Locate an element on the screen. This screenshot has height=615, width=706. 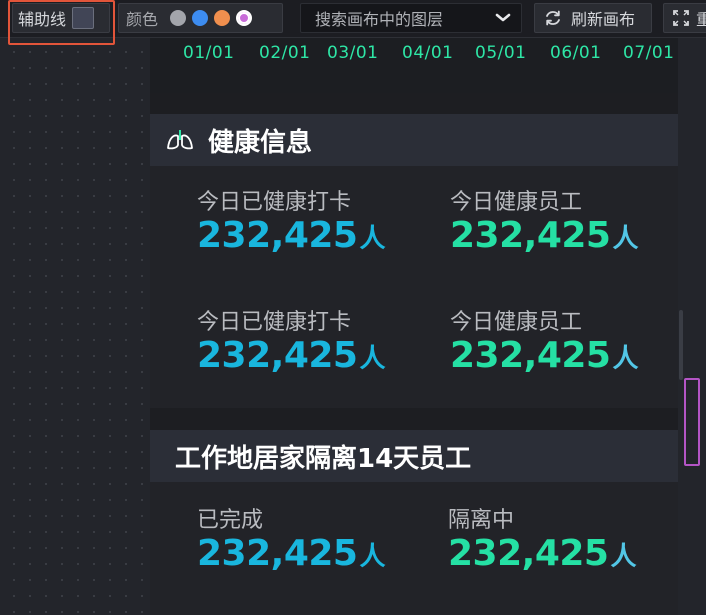
quarantine-section-header: 工作地居家隔离14天员工 is located at coordinates (414, 456).